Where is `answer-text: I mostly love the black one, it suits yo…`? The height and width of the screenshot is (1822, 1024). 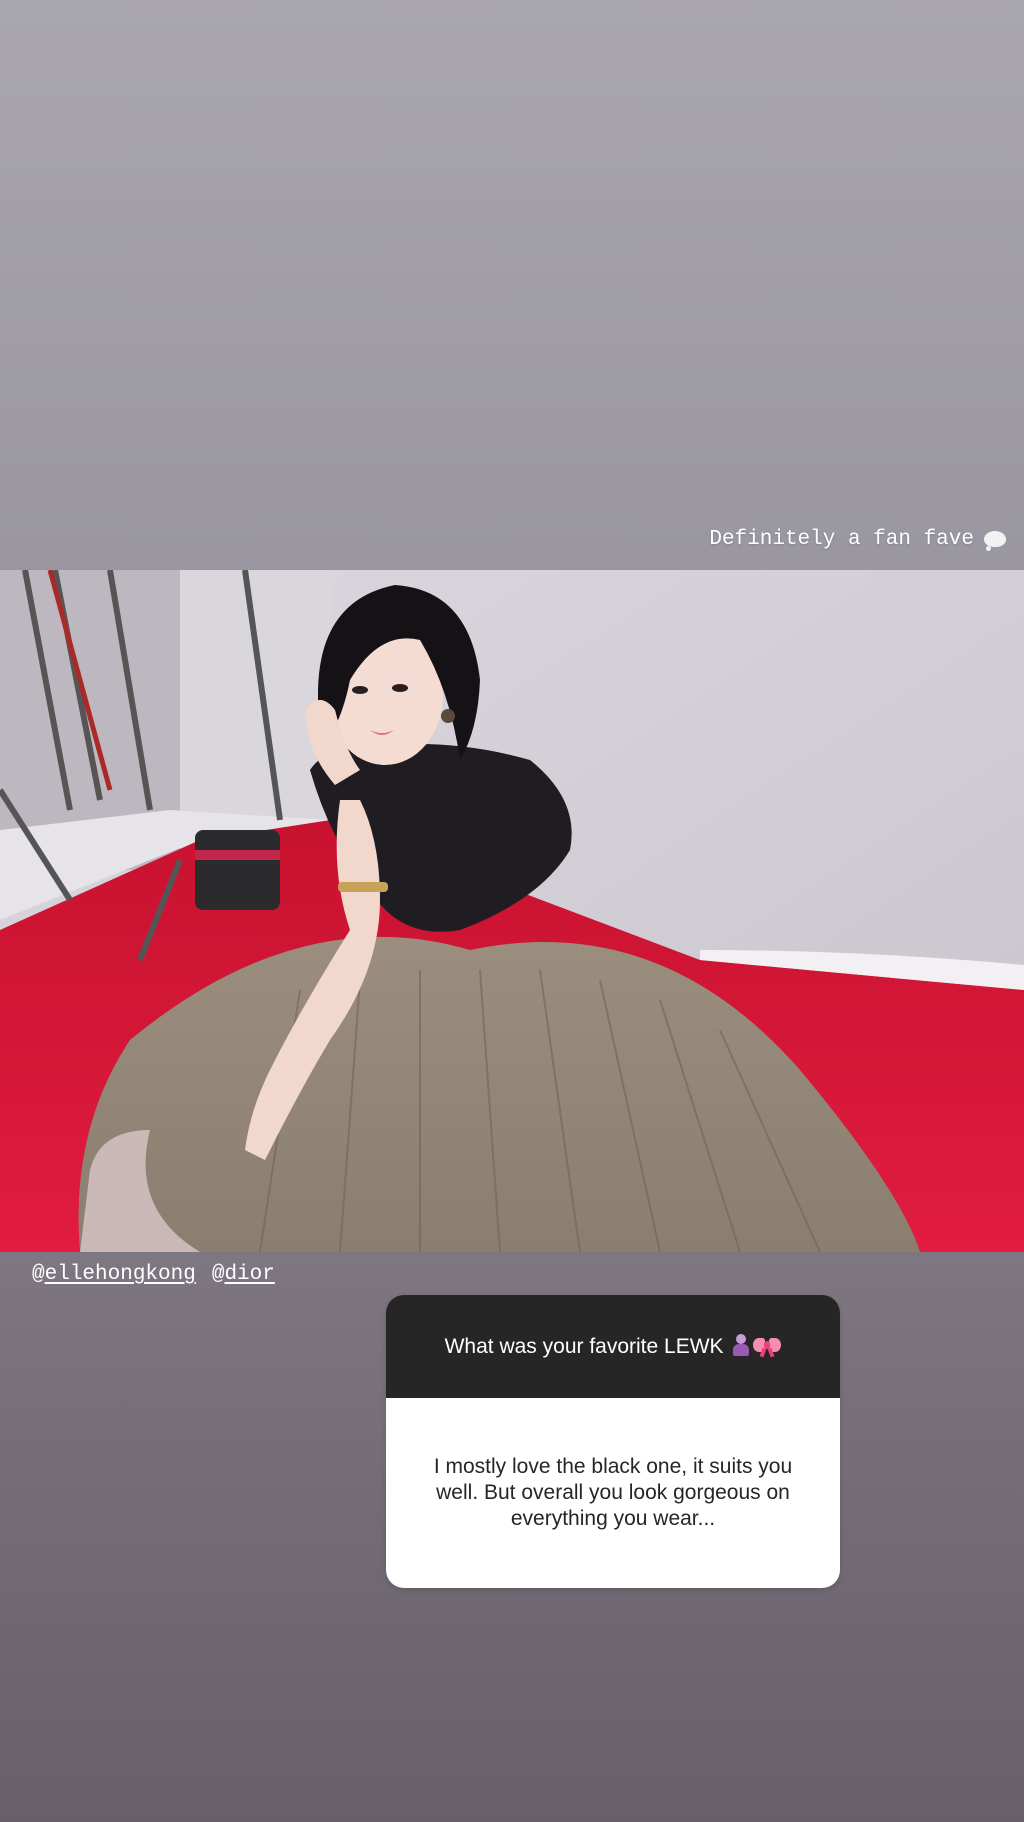 answer-text: I mostly love the black one, it suits yo… is located at coordinates (613, 1492).